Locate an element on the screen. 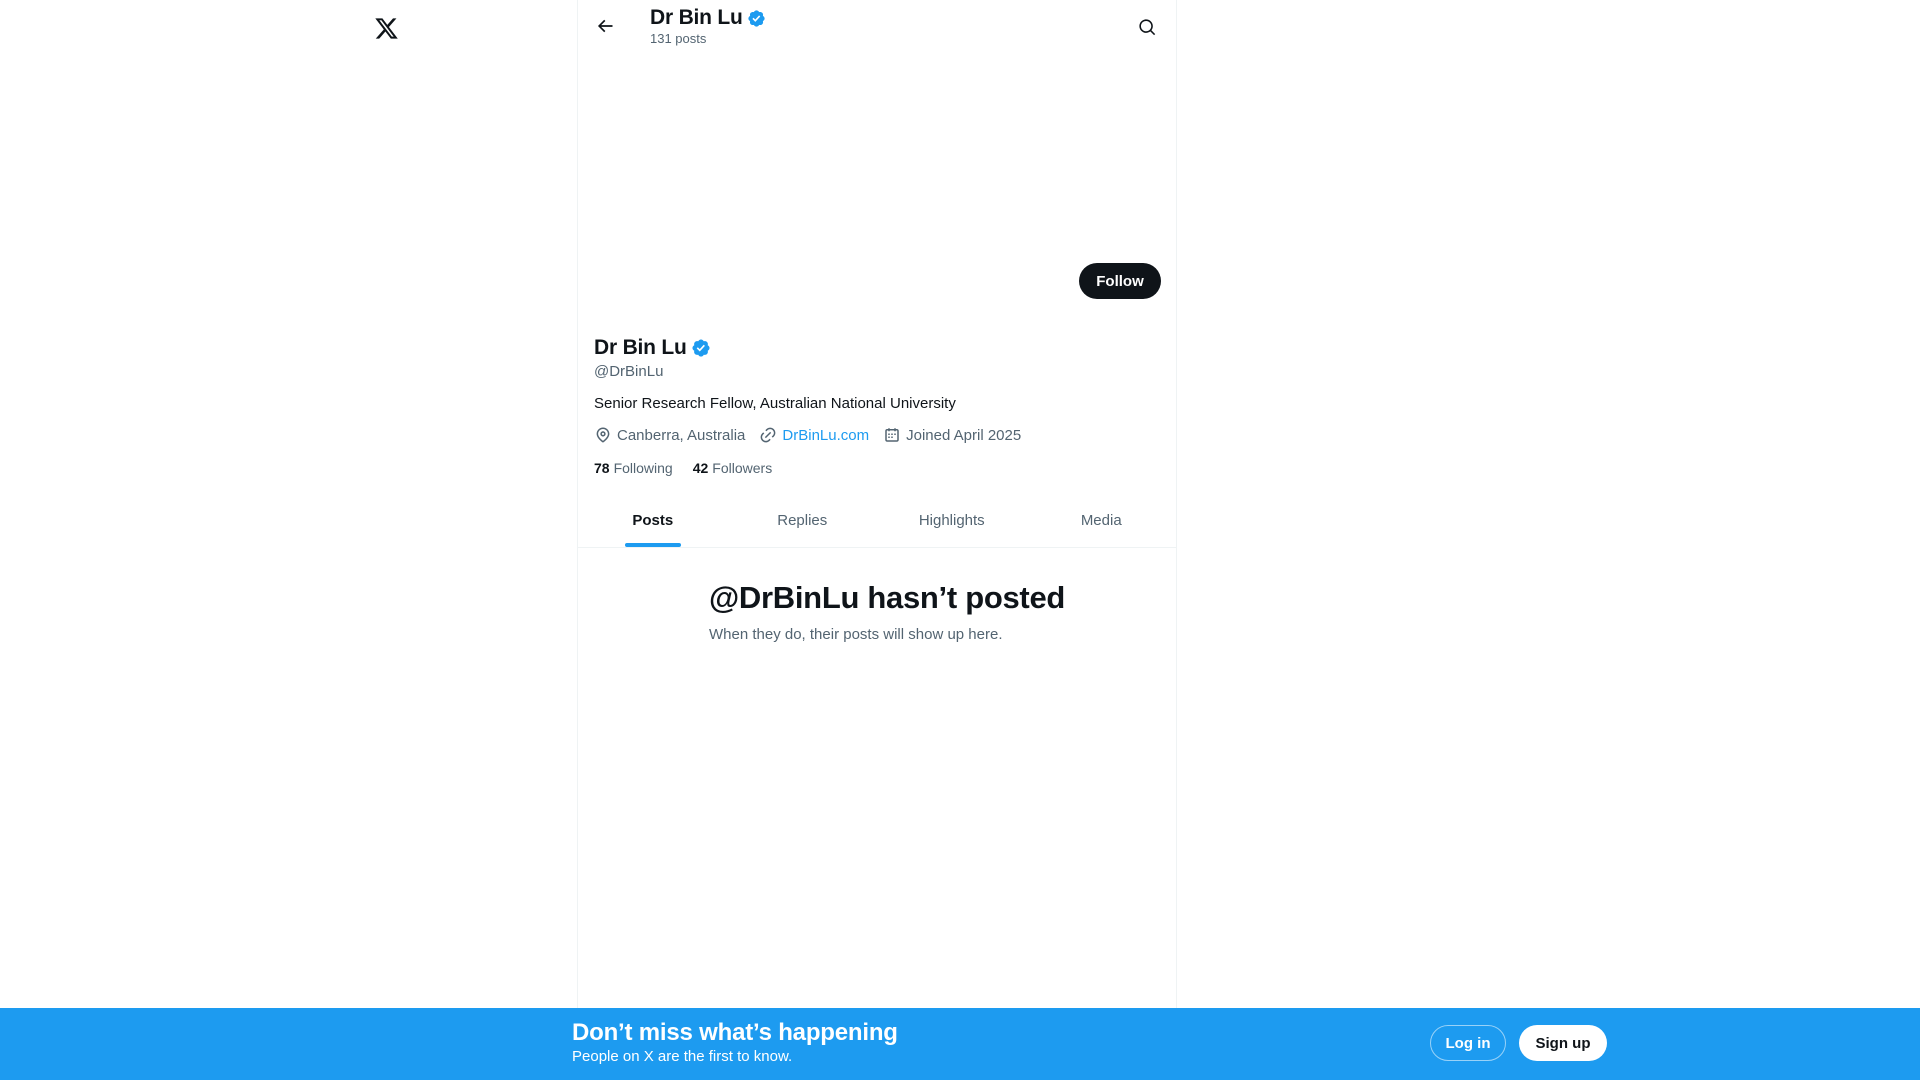 The height and width of the screenshot is (1080, 1920). back-button is located at coordinates (605, 26).